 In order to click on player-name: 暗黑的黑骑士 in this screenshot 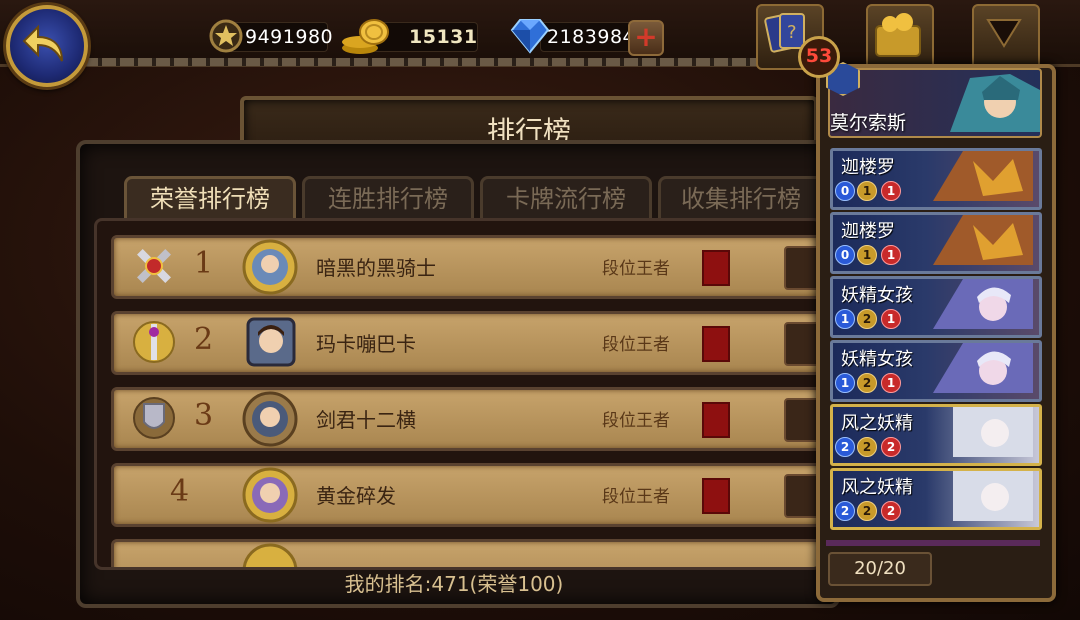, I will do `click(376, 268)`.